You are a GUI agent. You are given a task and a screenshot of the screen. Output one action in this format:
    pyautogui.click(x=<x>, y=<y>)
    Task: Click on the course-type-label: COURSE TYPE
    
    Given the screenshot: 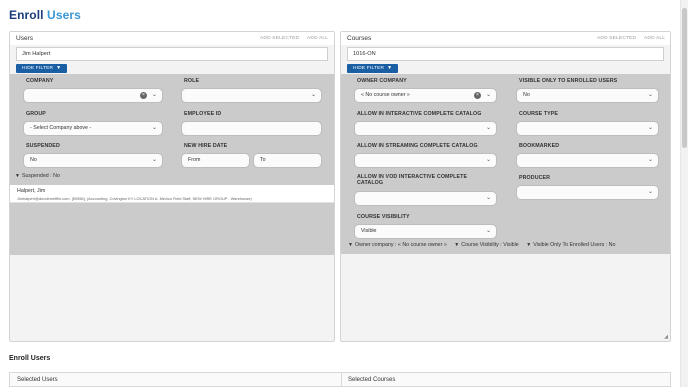 What is the action you would take?
    pyautogui.click(x=539, y=114)
    